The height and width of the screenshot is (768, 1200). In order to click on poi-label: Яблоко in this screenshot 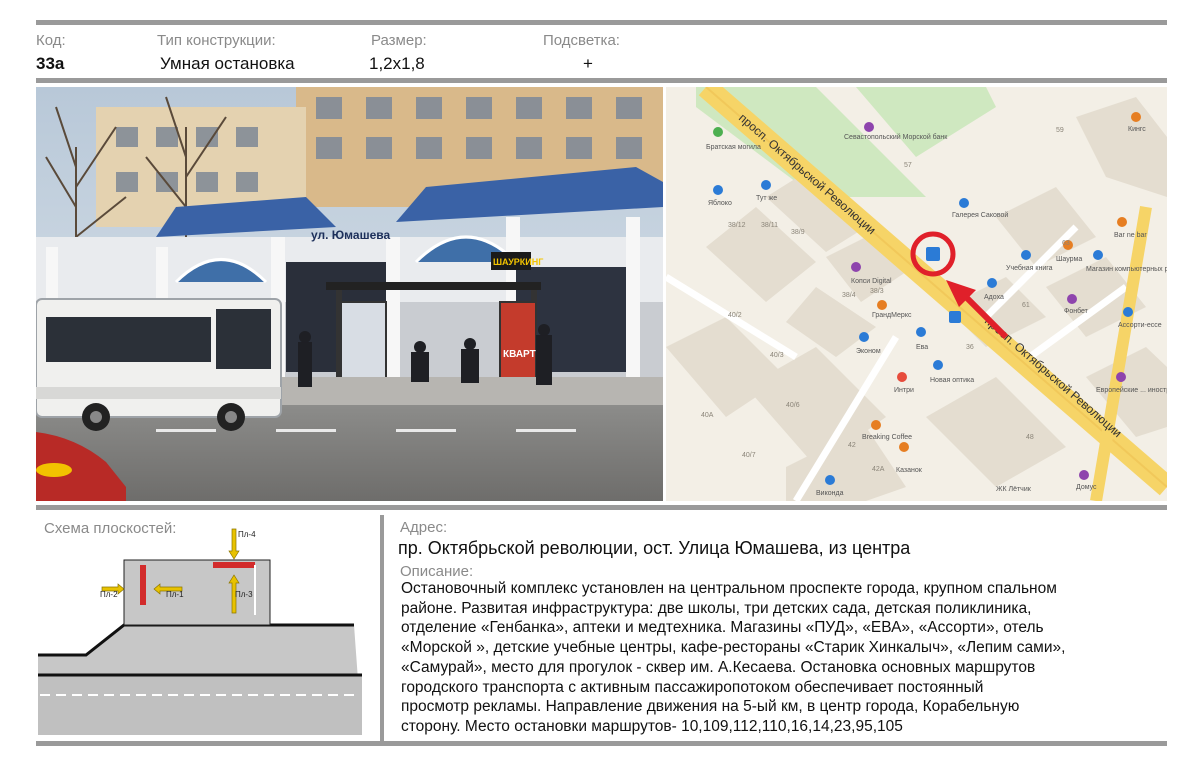, I will do `click(720, 203)`.